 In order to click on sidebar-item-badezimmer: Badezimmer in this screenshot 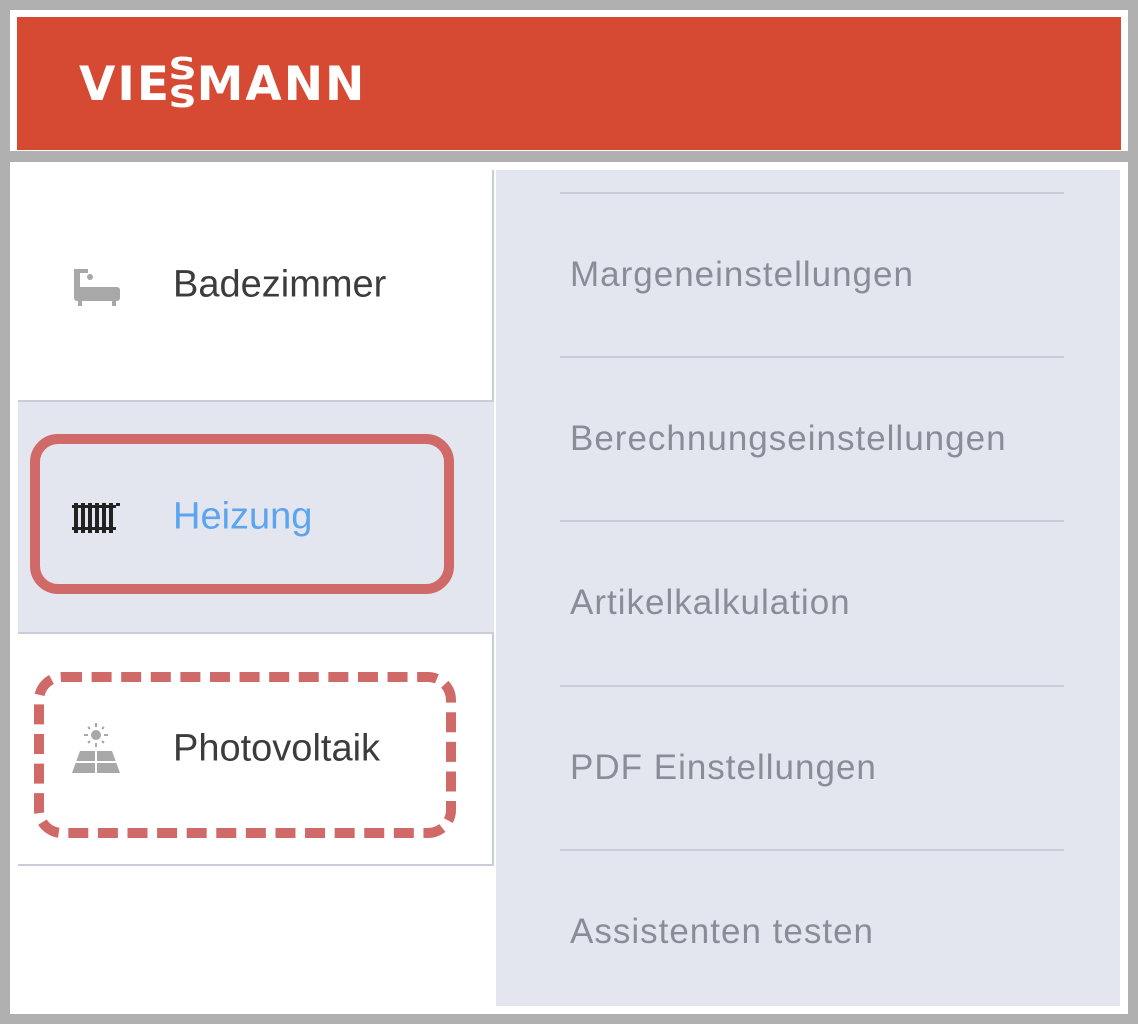, I will do `click(256, 286)`.